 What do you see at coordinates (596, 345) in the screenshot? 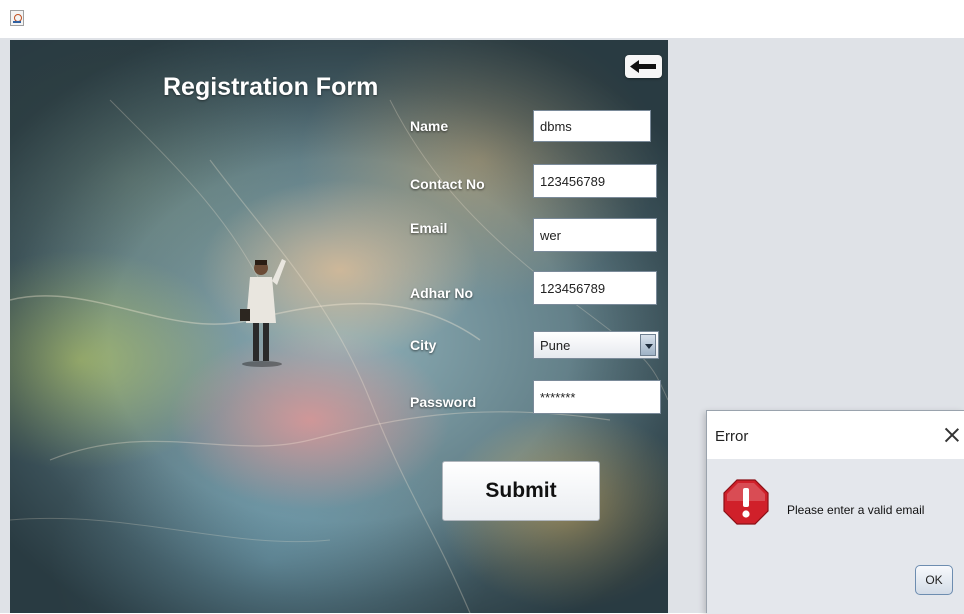
I see `city-dropdown: Pune` at bounding box center [596, 345].